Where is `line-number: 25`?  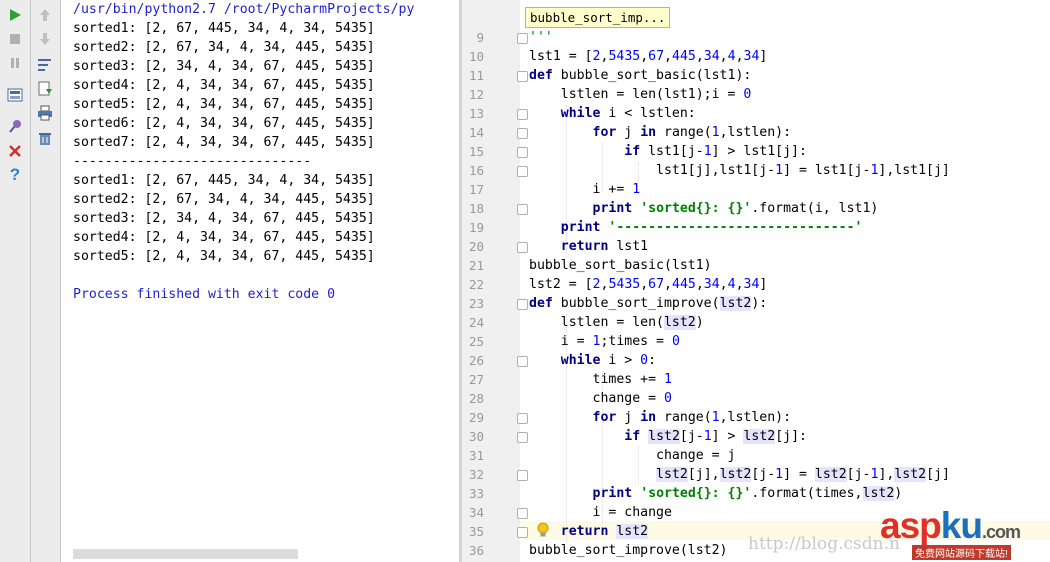
line-number: 25 is located at coordinates (476, 341).